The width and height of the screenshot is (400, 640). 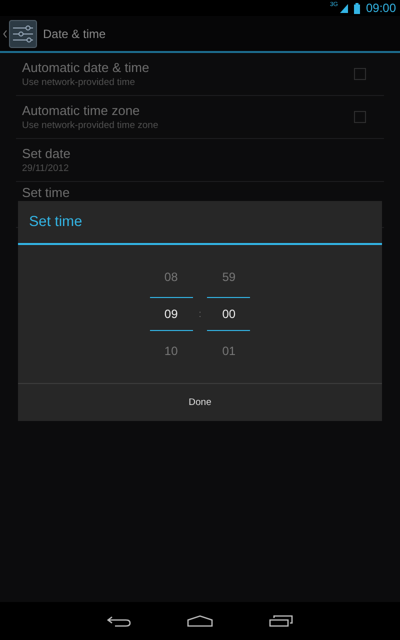 What do you see at coordinates (228, 277) in the screenshot?
I see `picker-value: 59` at bounding box center [228, 277].